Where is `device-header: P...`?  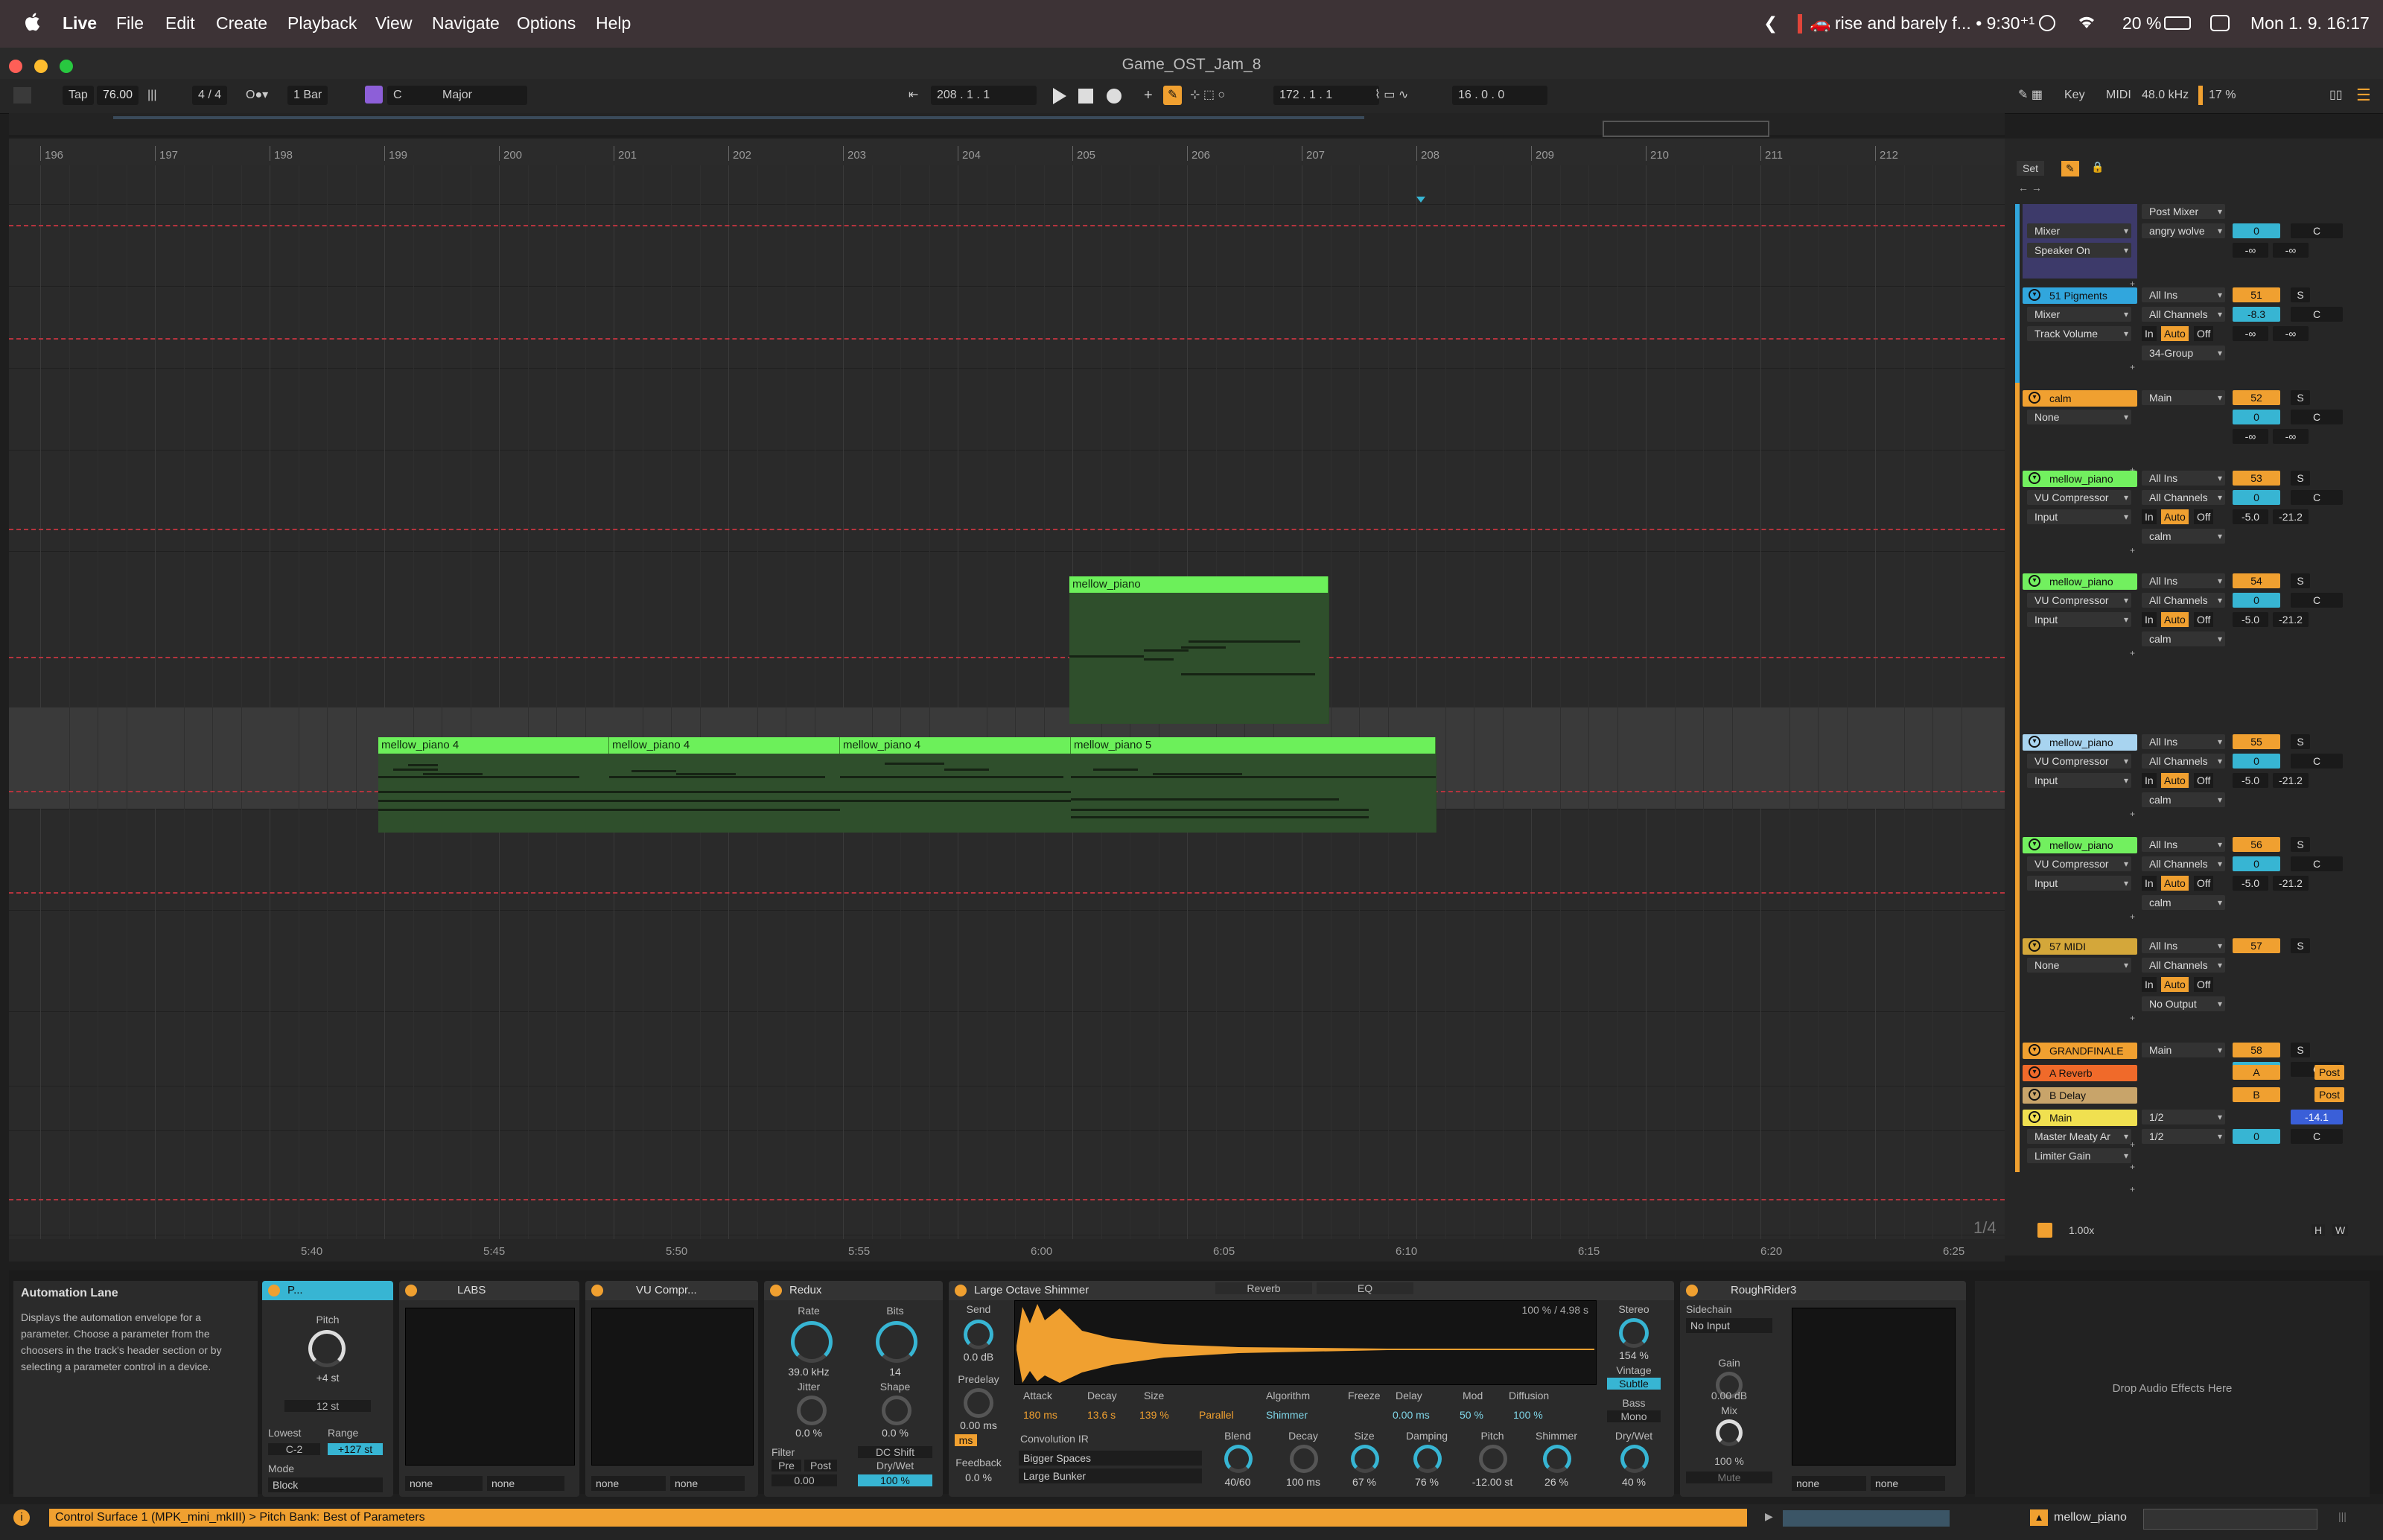
device-header: P... is located at coordinates (327, 1290).